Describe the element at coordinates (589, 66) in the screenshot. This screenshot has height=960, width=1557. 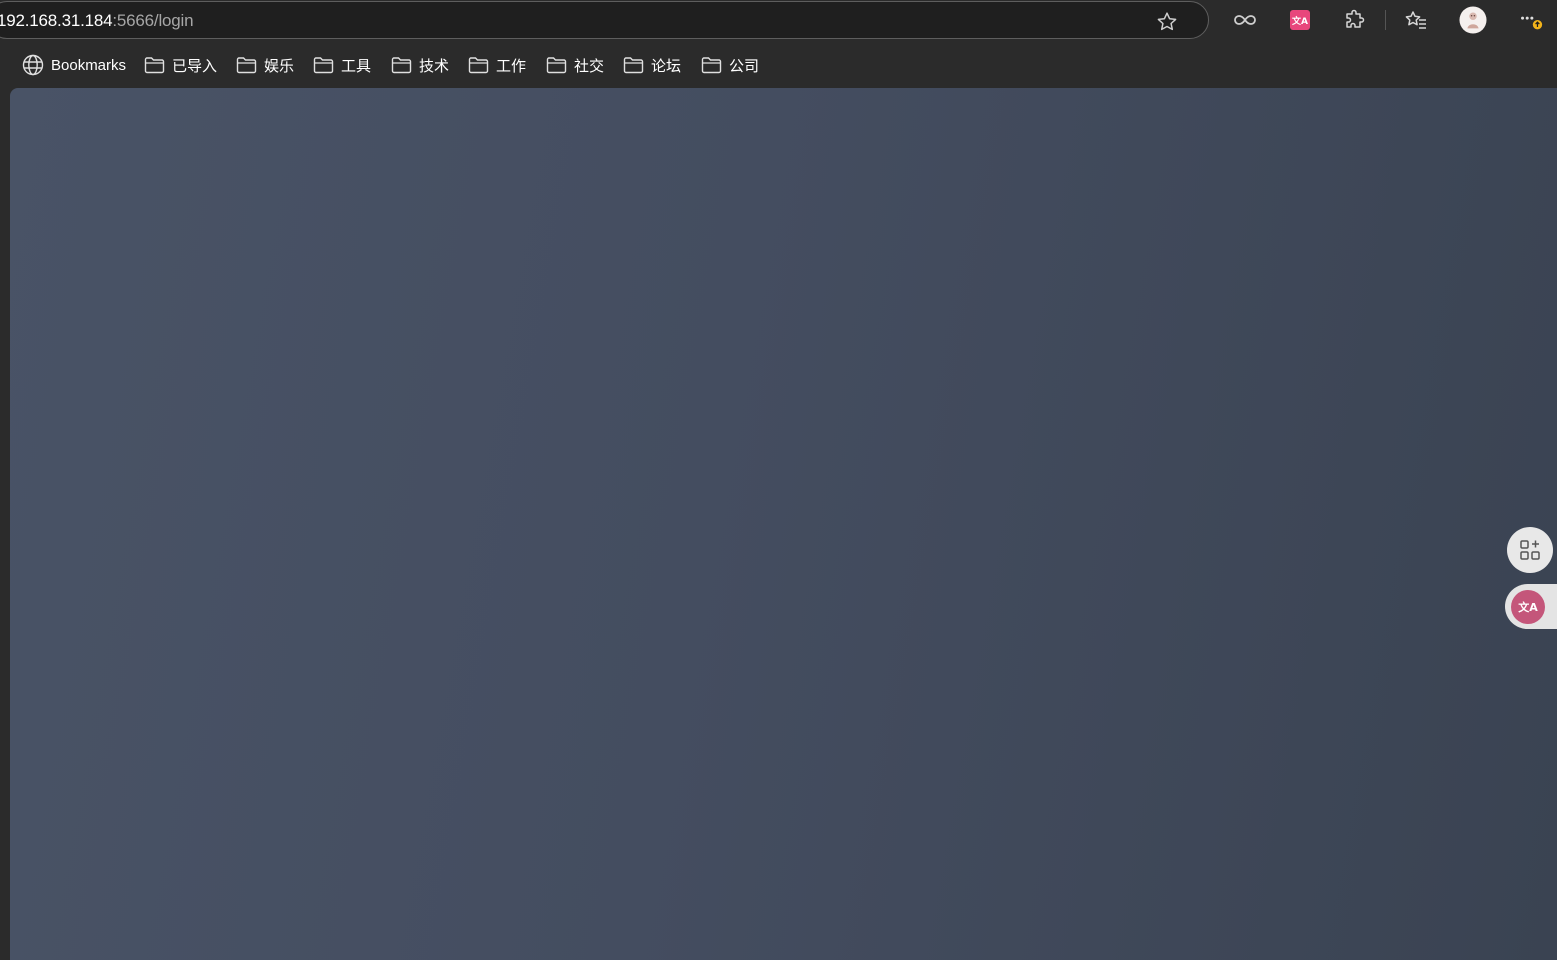
I see `bookmark-folder-label: 社交` at that location.